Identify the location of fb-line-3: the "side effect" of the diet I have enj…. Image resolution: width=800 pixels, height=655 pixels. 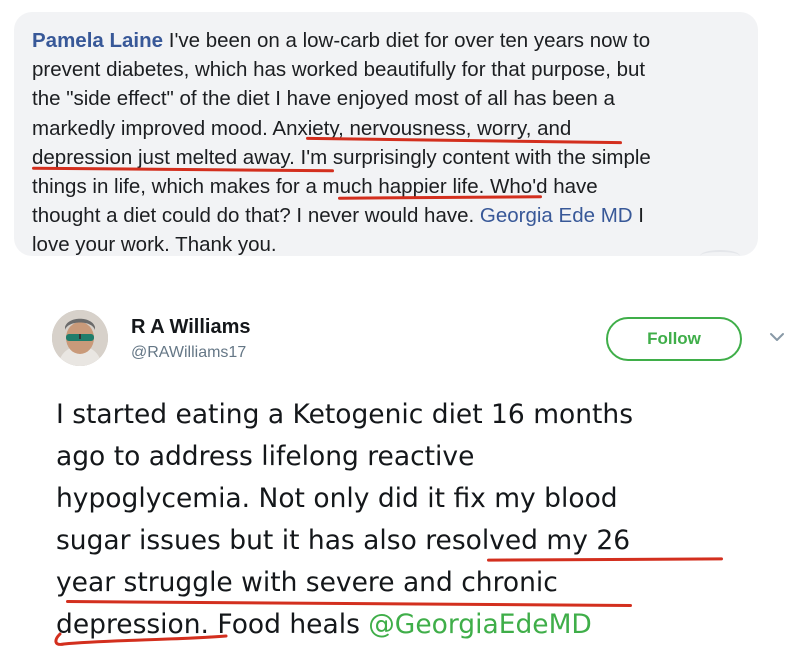
(323, 99).